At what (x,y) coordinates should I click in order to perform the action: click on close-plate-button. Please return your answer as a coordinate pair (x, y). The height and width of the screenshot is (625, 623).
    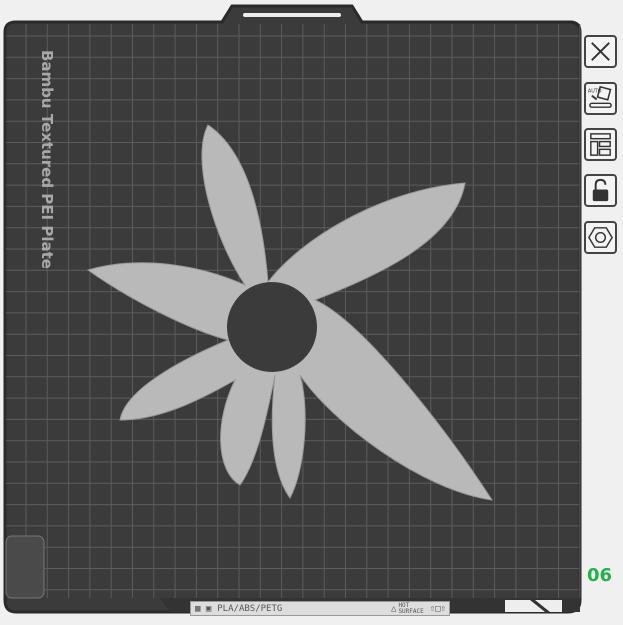
    Looking at the image, I should click on (600, 51).